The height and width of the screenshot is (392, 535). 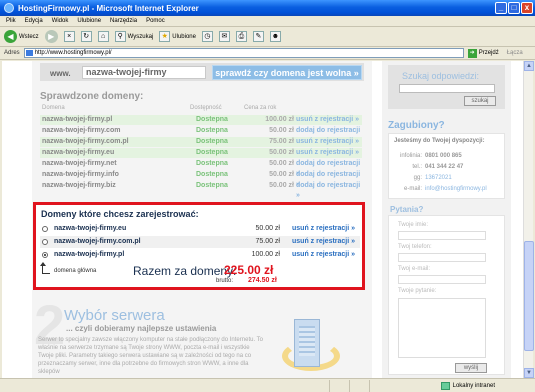 I want to click on go-button: ➜ Przejdź, so click(x=483, y=53).